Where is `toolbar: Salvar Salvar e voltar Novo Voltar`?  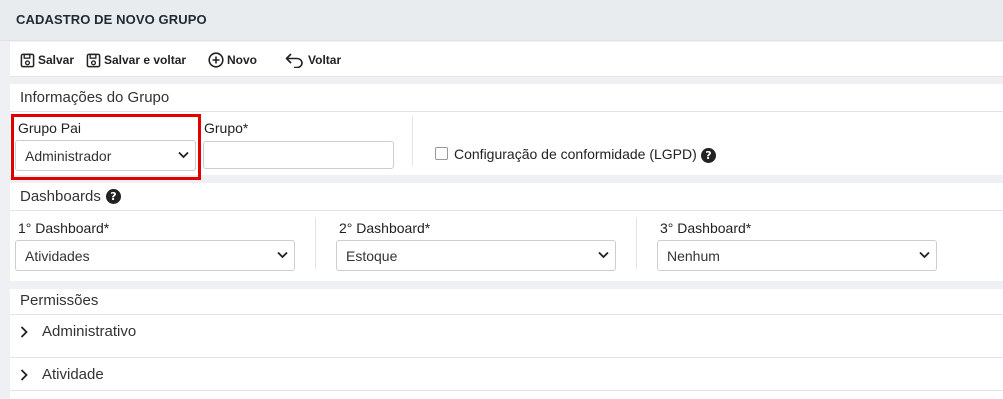
toolbar: Salvar Salvar e voltar Novo Voltar is located at coordinates (506, 59).